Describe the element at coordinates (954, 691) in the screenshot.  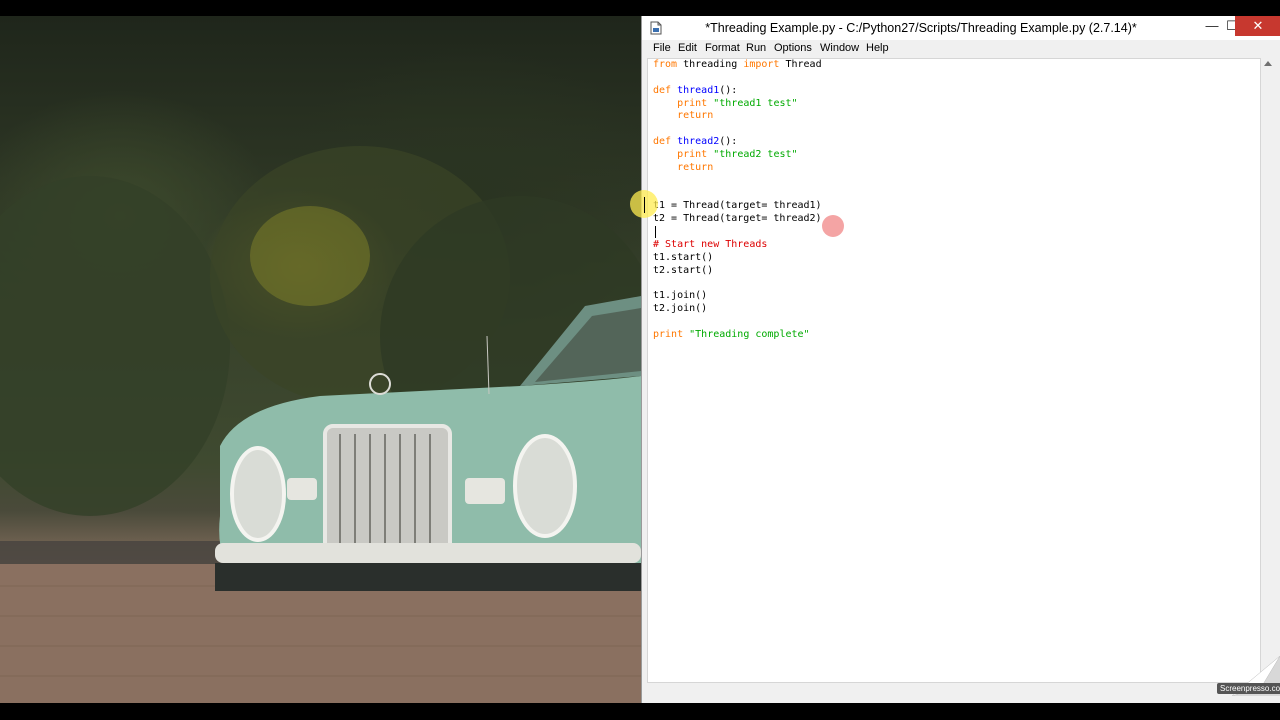
I see `status-bar` at that location.